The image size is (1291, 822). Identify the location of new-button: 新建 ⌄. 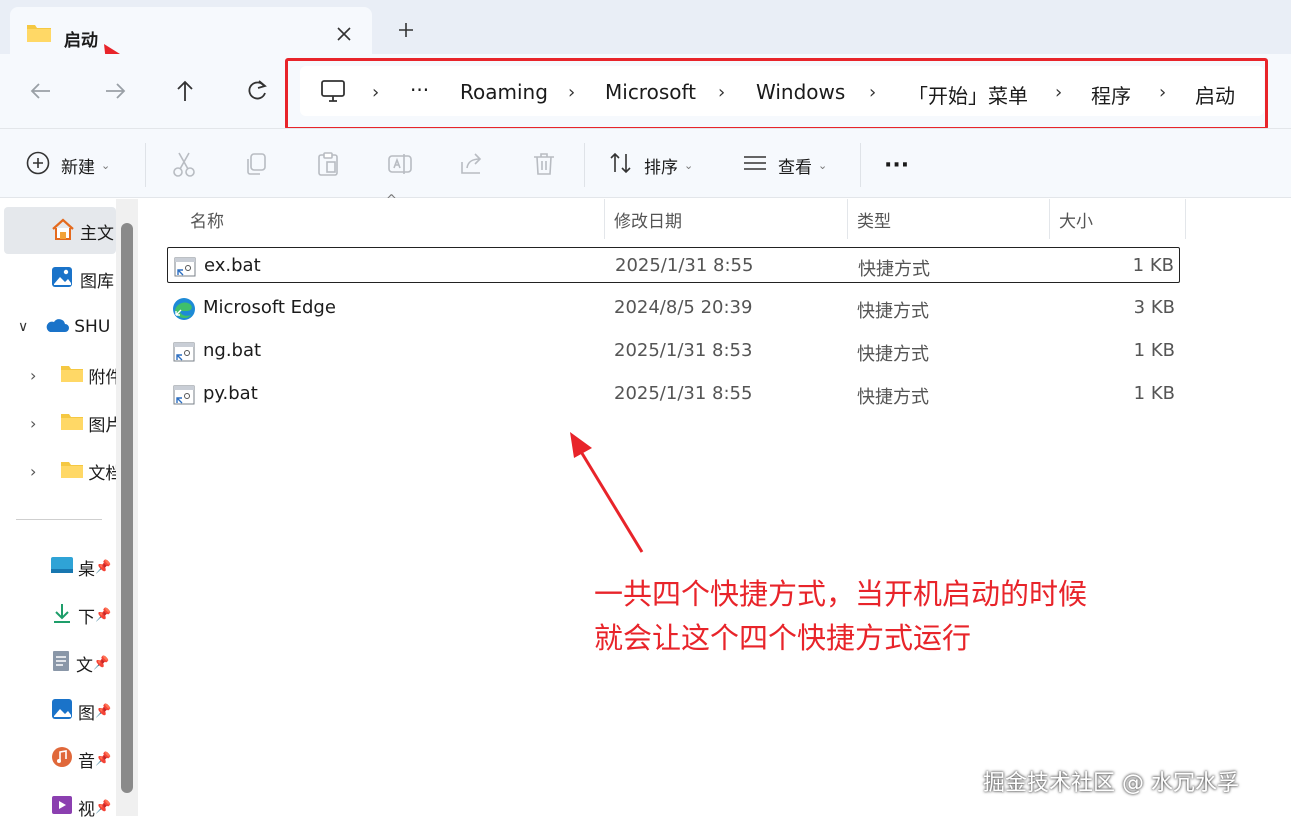
(67, 165).